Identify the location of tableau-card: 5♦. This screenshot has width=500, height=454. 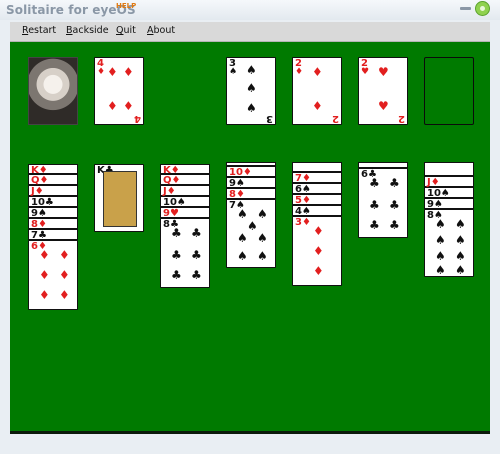
(317, 200).